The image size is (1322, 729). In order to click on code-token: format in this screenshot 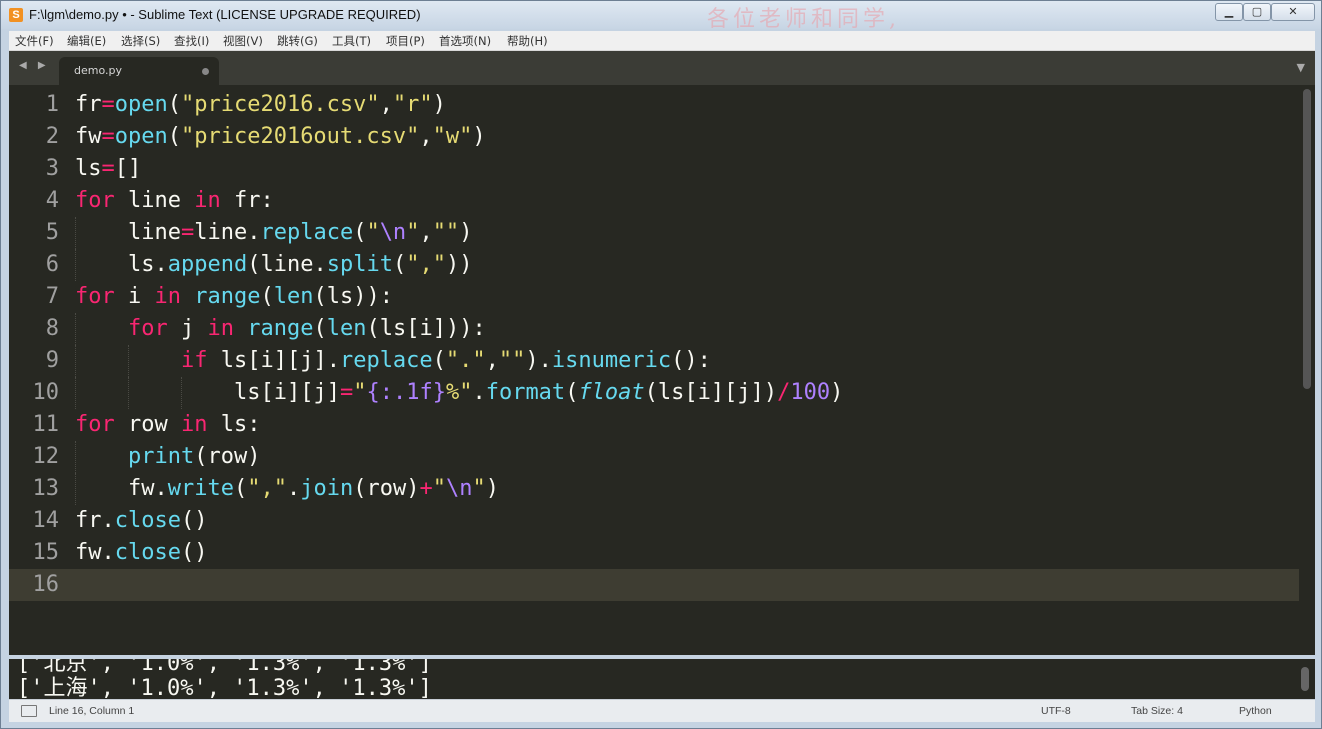, I will do `click(525, 392)`.